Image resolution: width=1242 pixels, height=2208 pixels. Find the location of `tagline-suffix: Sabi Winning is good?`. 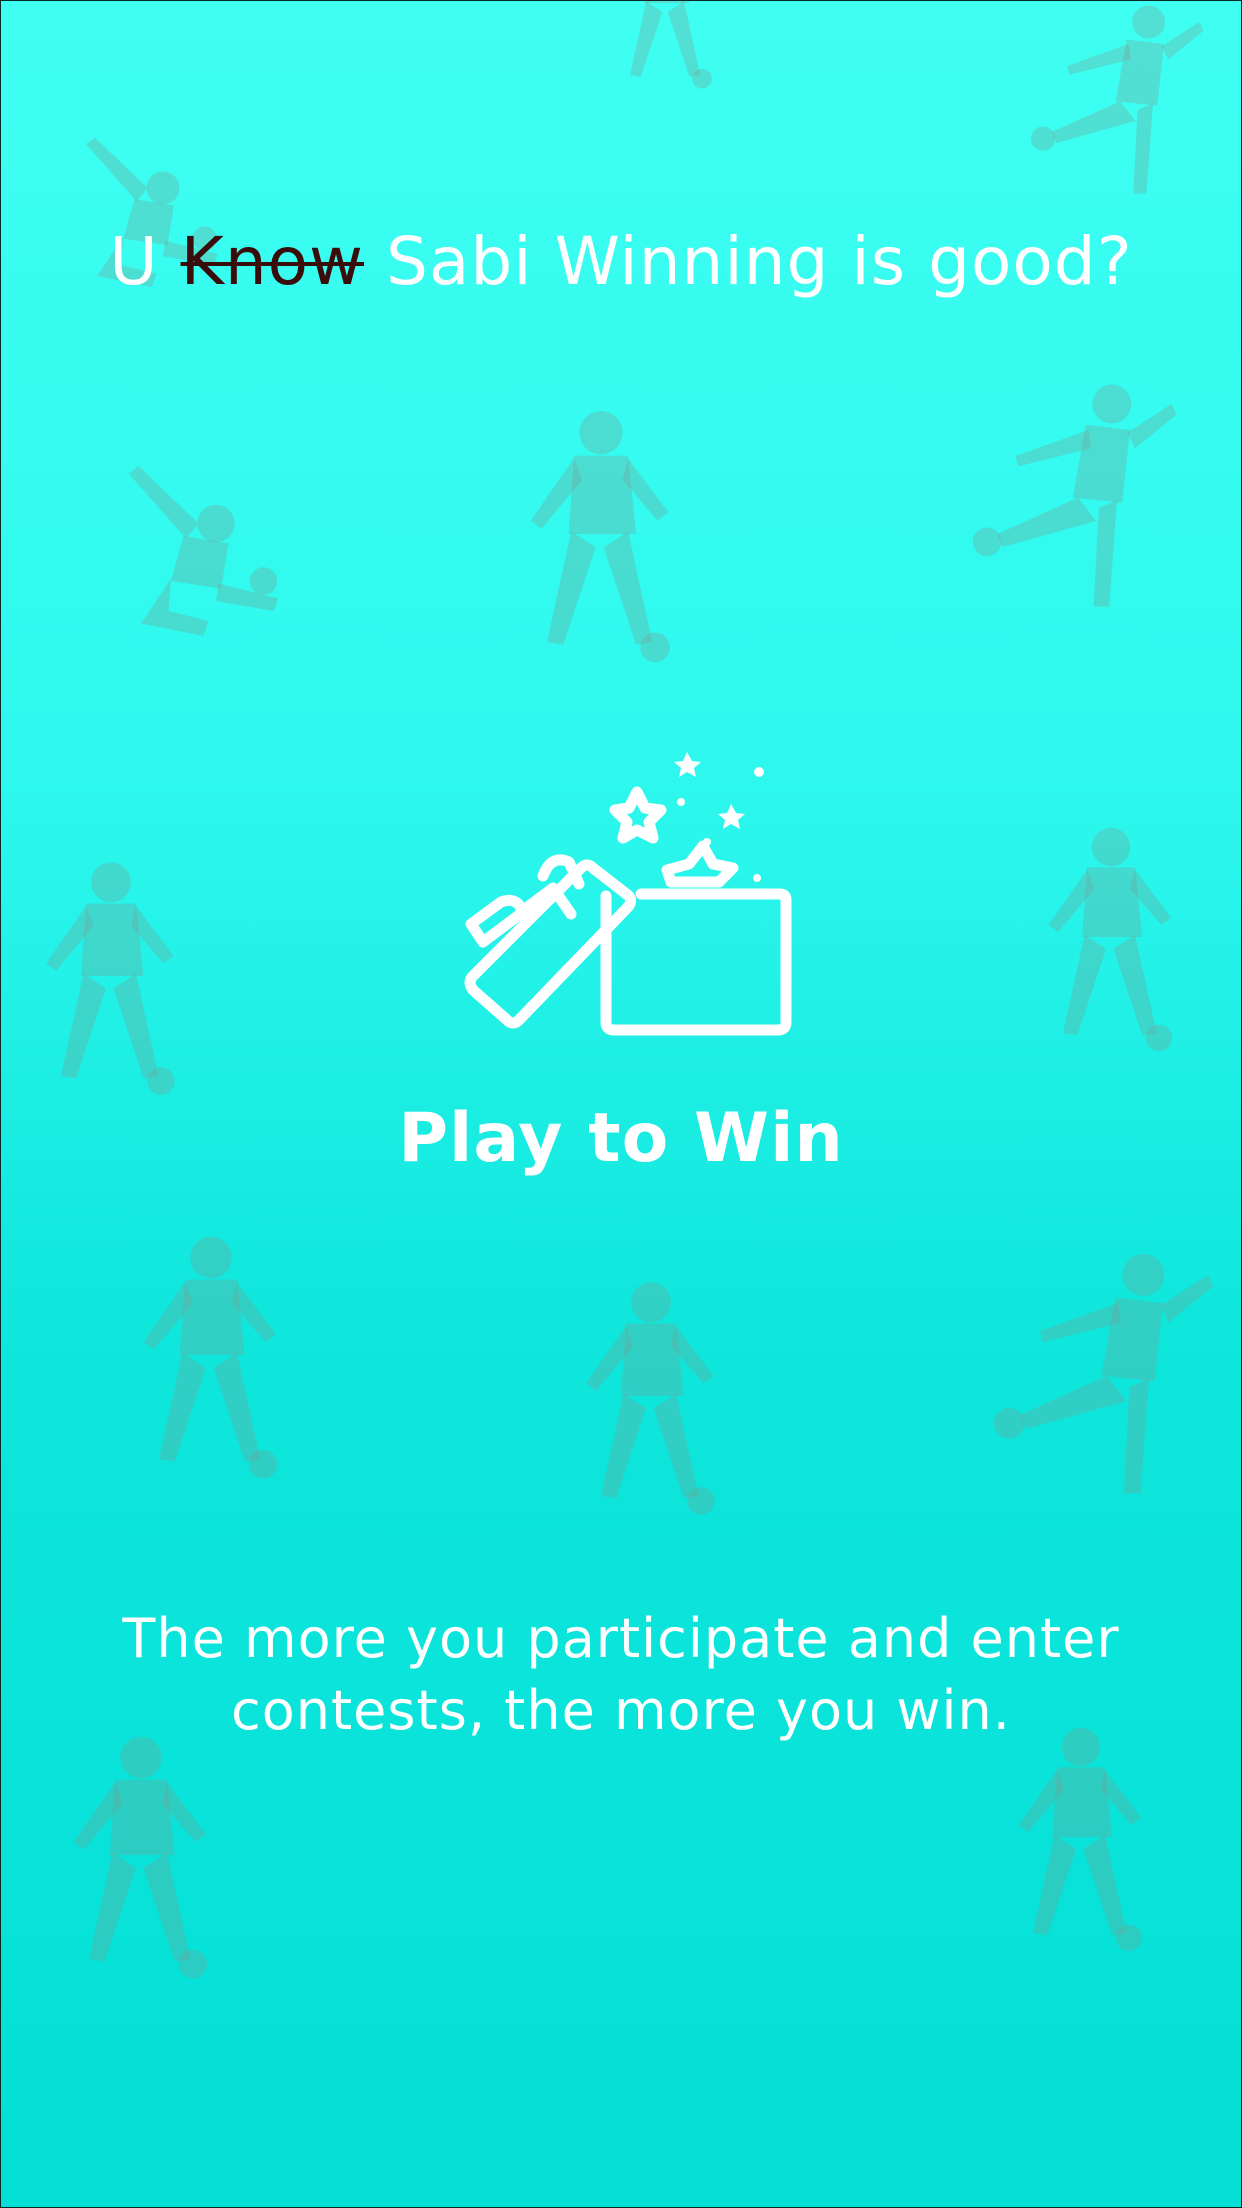

tagline-suffix: Sabi Winning is good? is located at coordinates (759, 261).